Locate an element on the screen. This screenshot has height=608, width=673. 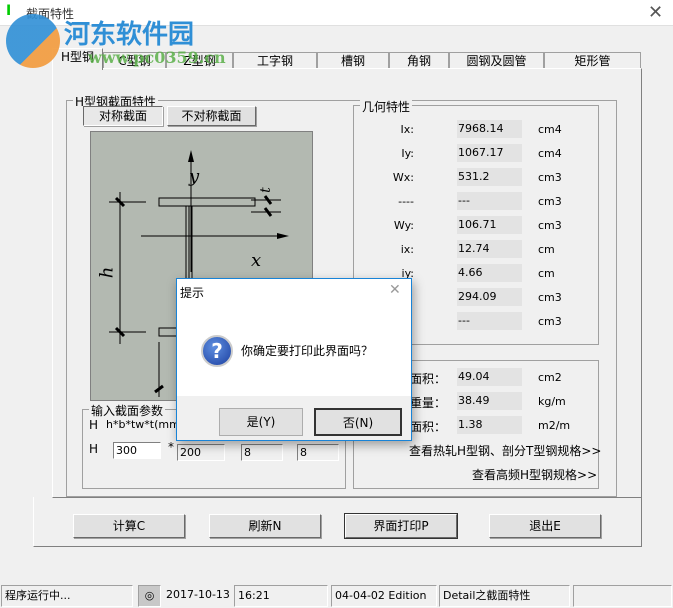
geometry-label: Iy: is located at coordinates (407, 153).